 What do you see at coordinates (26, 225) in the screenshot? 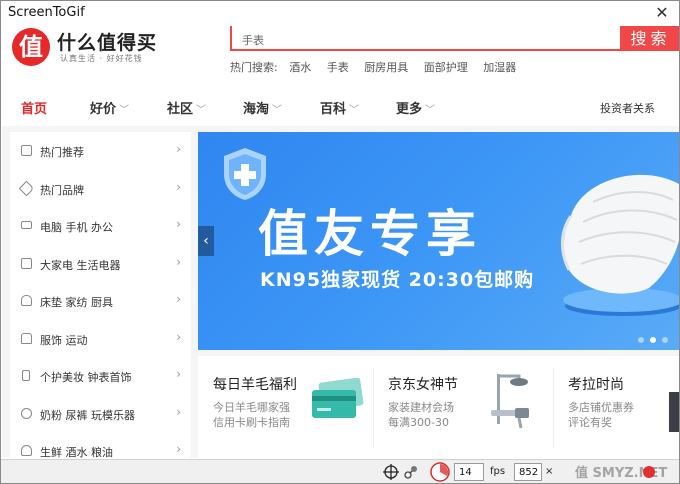
I see `monitor-icon` at bounding box center [26, 225].